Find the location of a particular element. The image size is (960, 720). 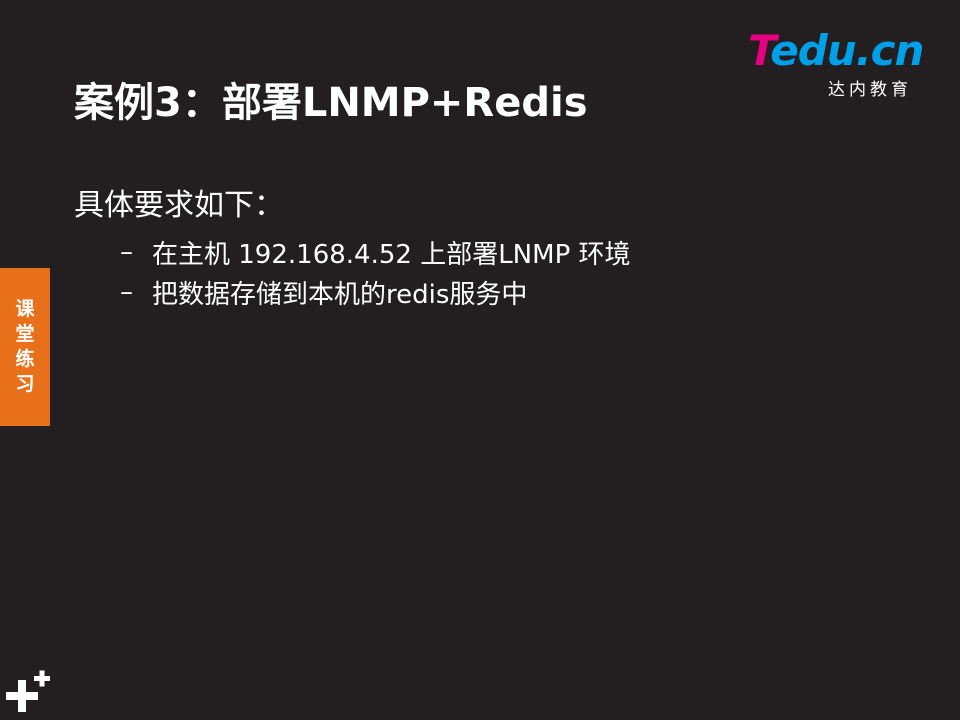

bullet-text: 在主机 192.168.4.52 上部署LNMP 环境 is located at coordinates (391, 254).